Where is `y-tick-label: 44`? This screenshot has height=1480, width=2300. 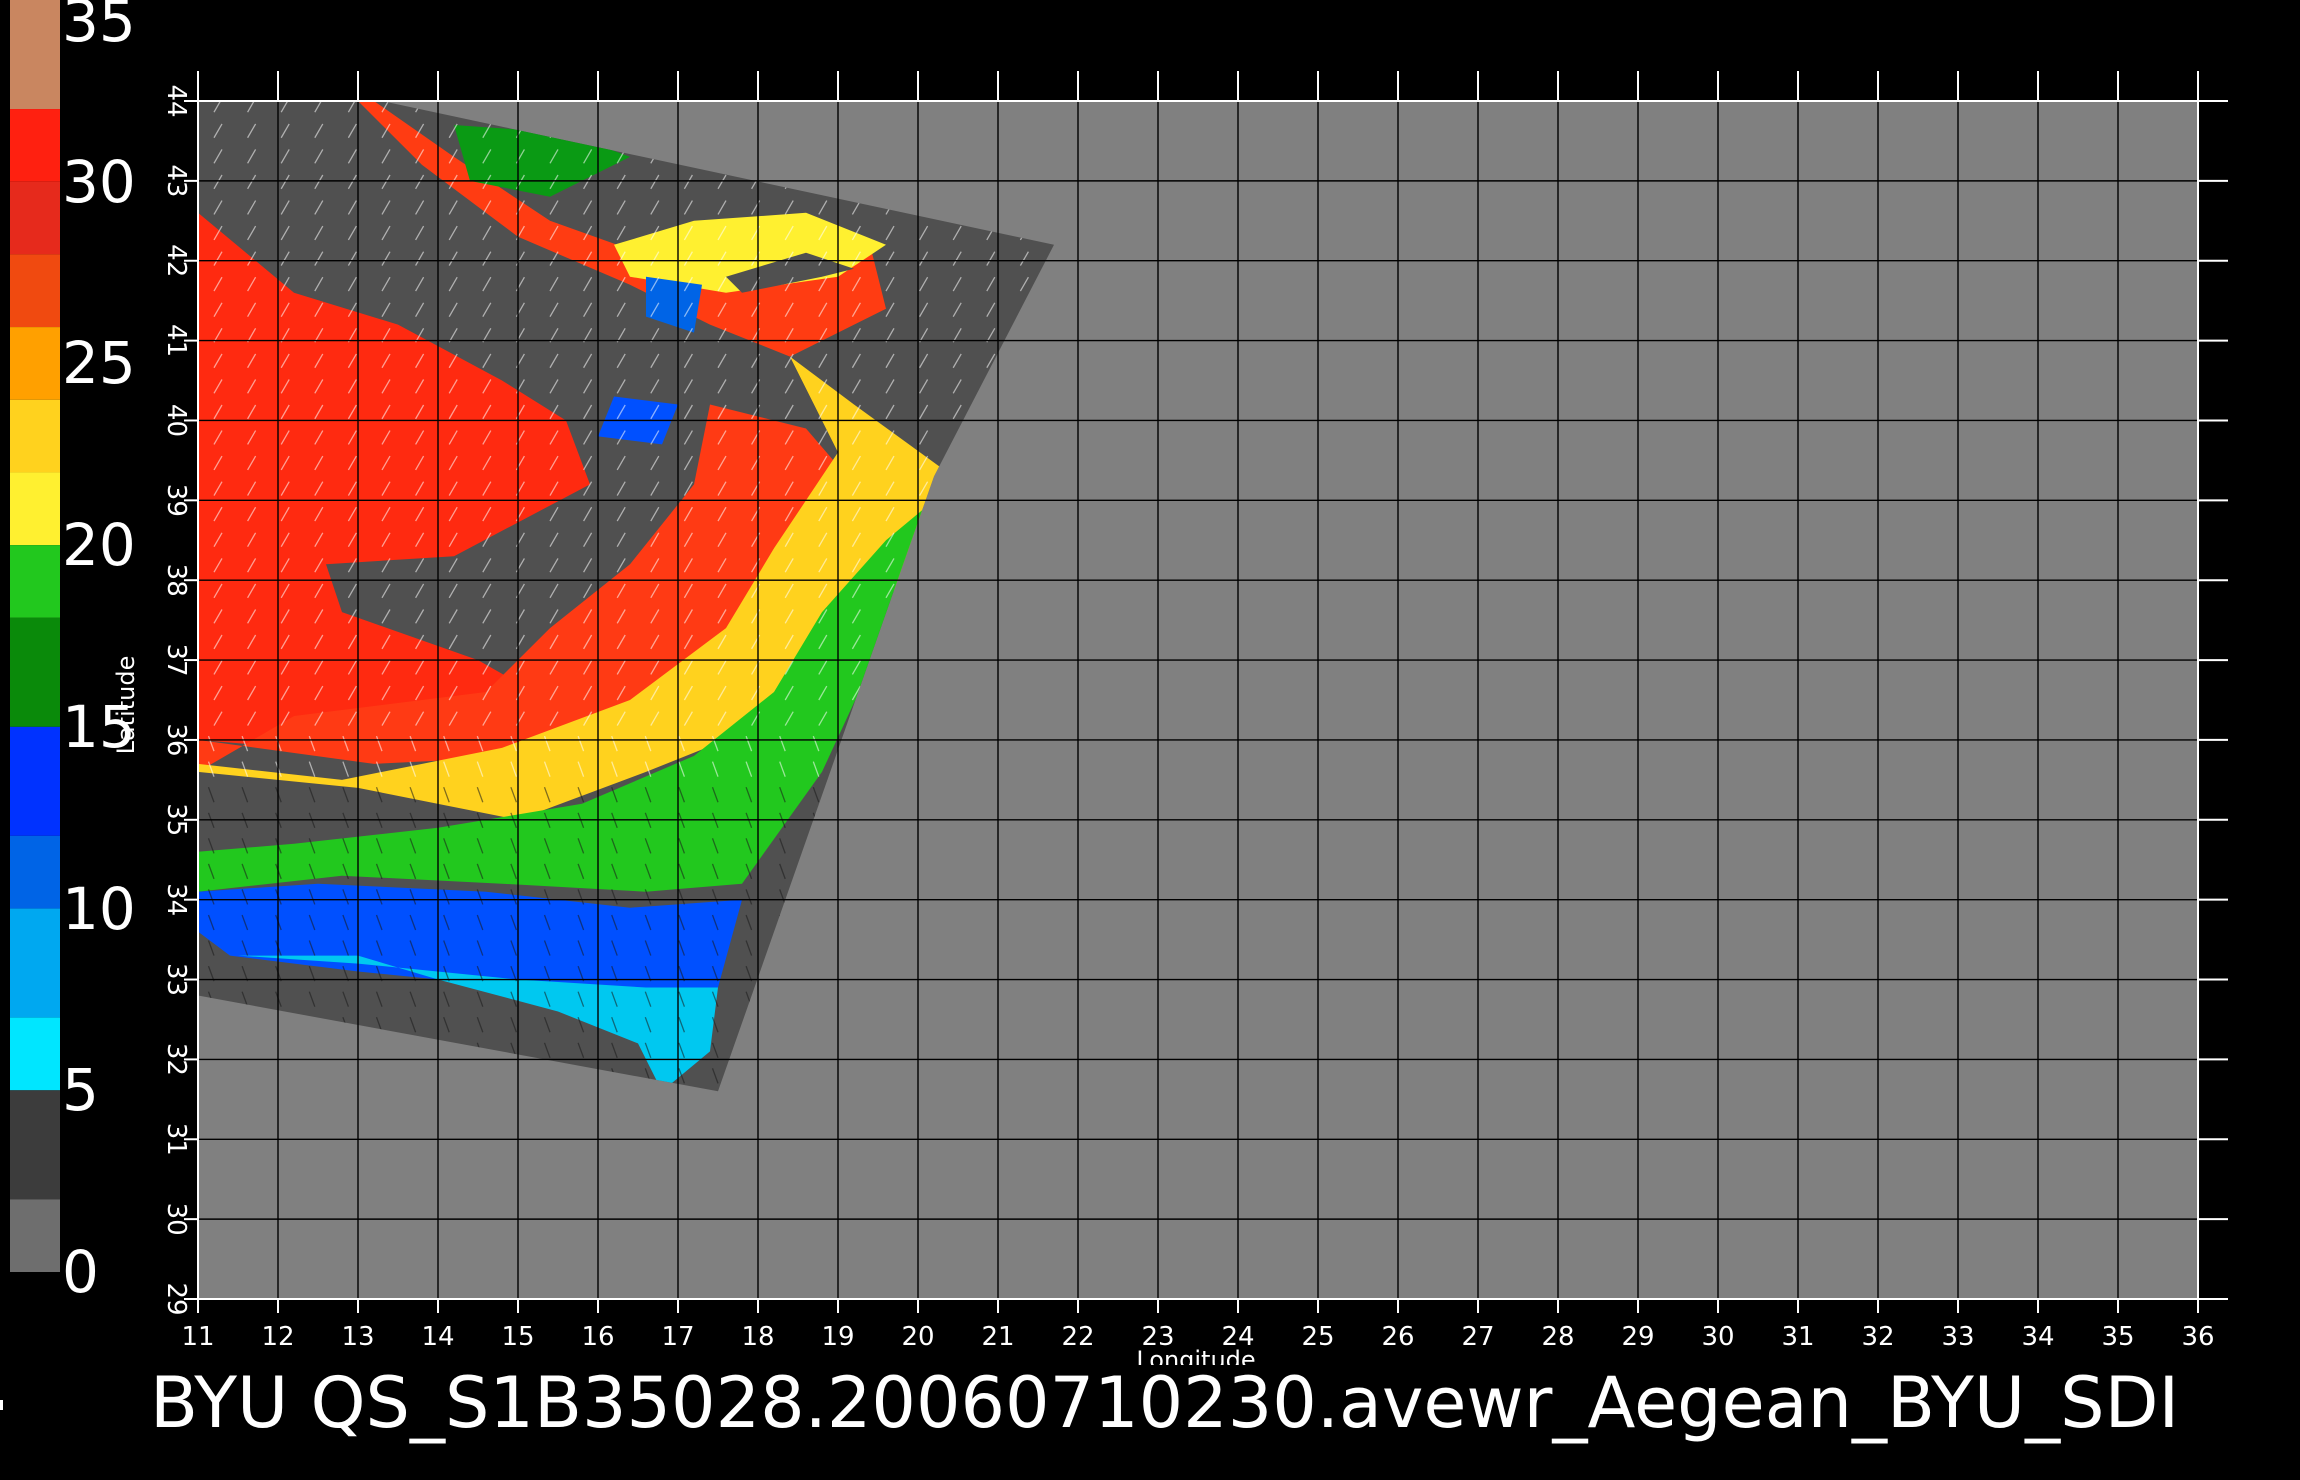 y-tick-label: 44 is located at coordinates (176, 100).